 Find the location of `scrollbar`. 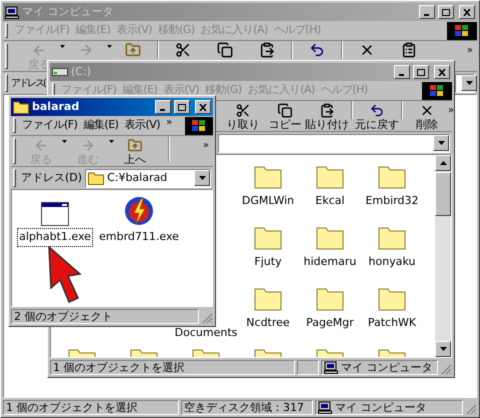

scrollbar is located at coordinates (443, 256).